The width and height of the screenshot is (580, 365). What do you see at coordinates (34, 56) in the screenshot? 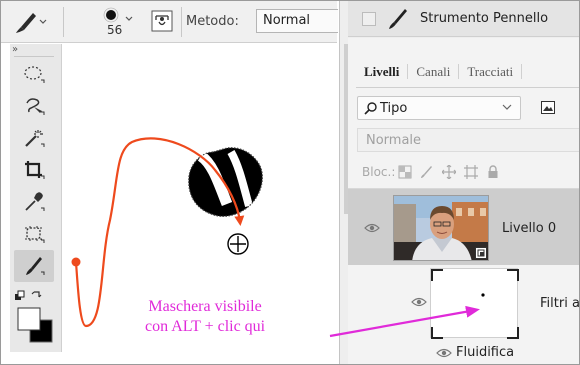
I see `toolbar-divider` at bounding box center [34, 56].